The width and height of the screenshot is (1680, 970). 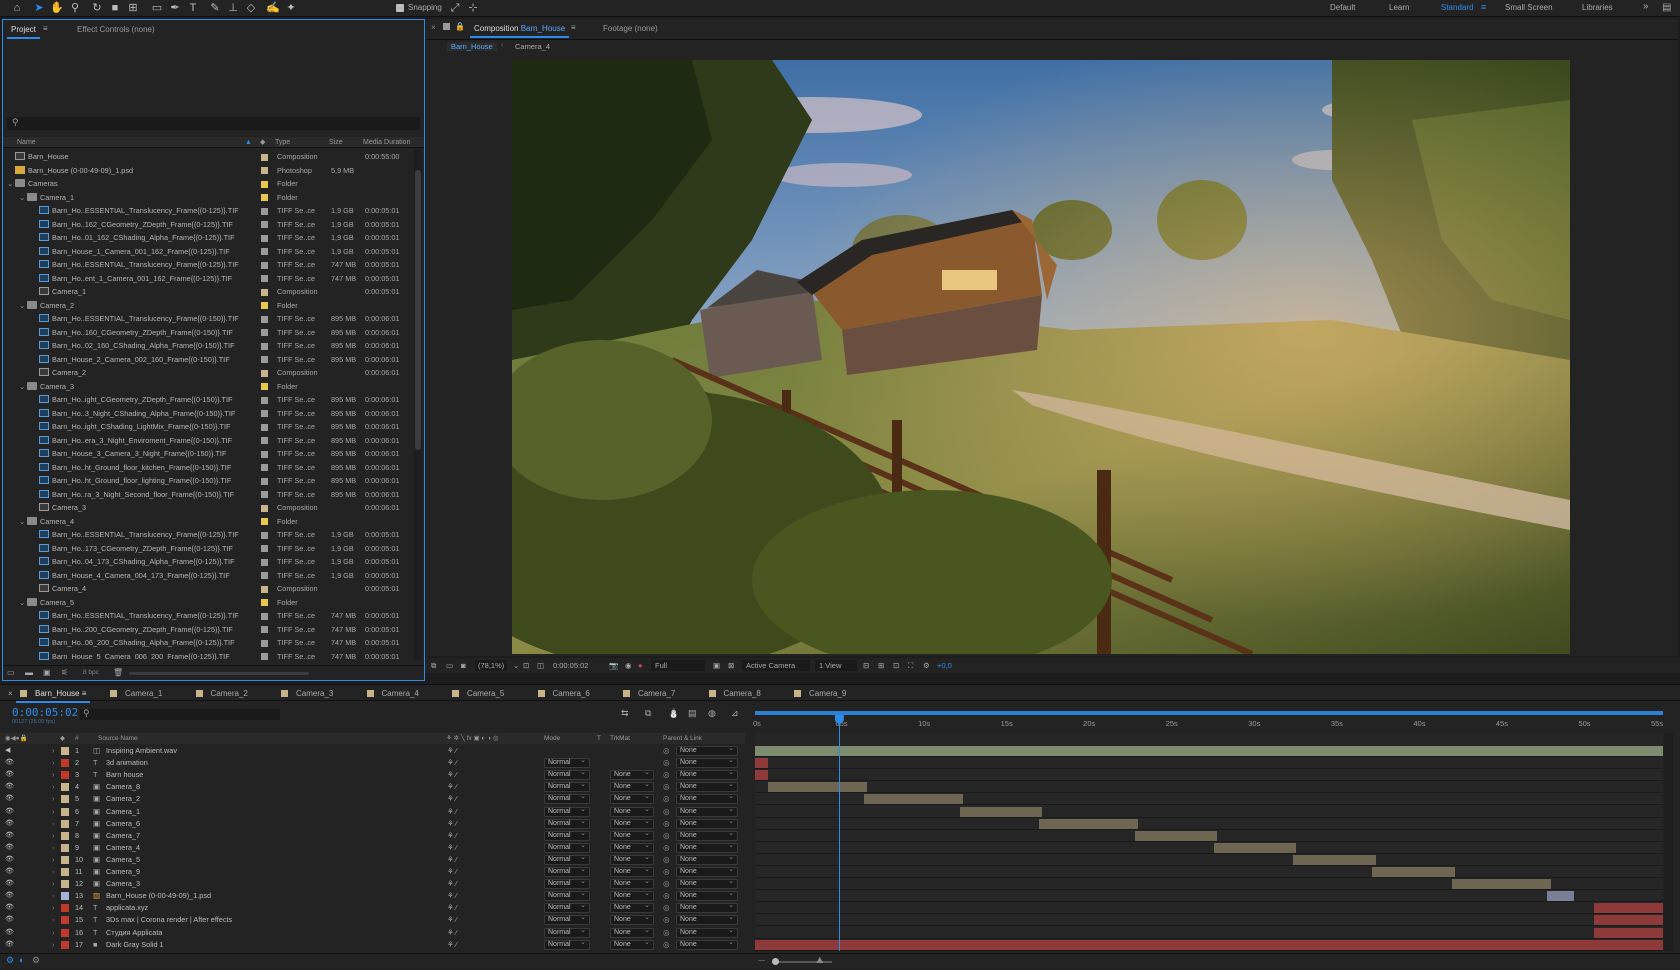 I want to click on camera-view-dropdown: Active Camera, so click(x=776, y=665).